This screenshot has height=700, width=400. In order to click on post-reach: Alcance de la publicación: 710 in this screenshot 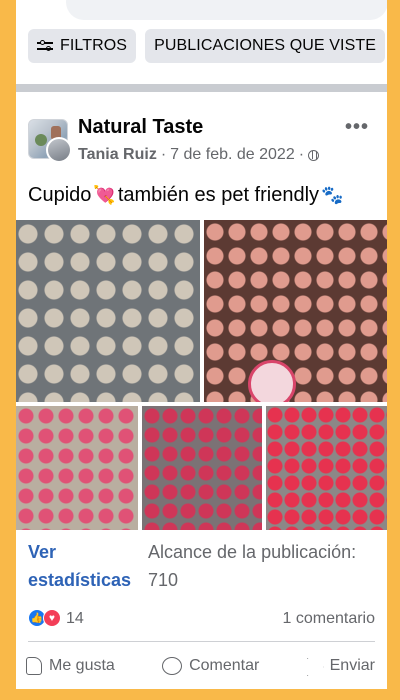, I will do `click(252, 566)`.